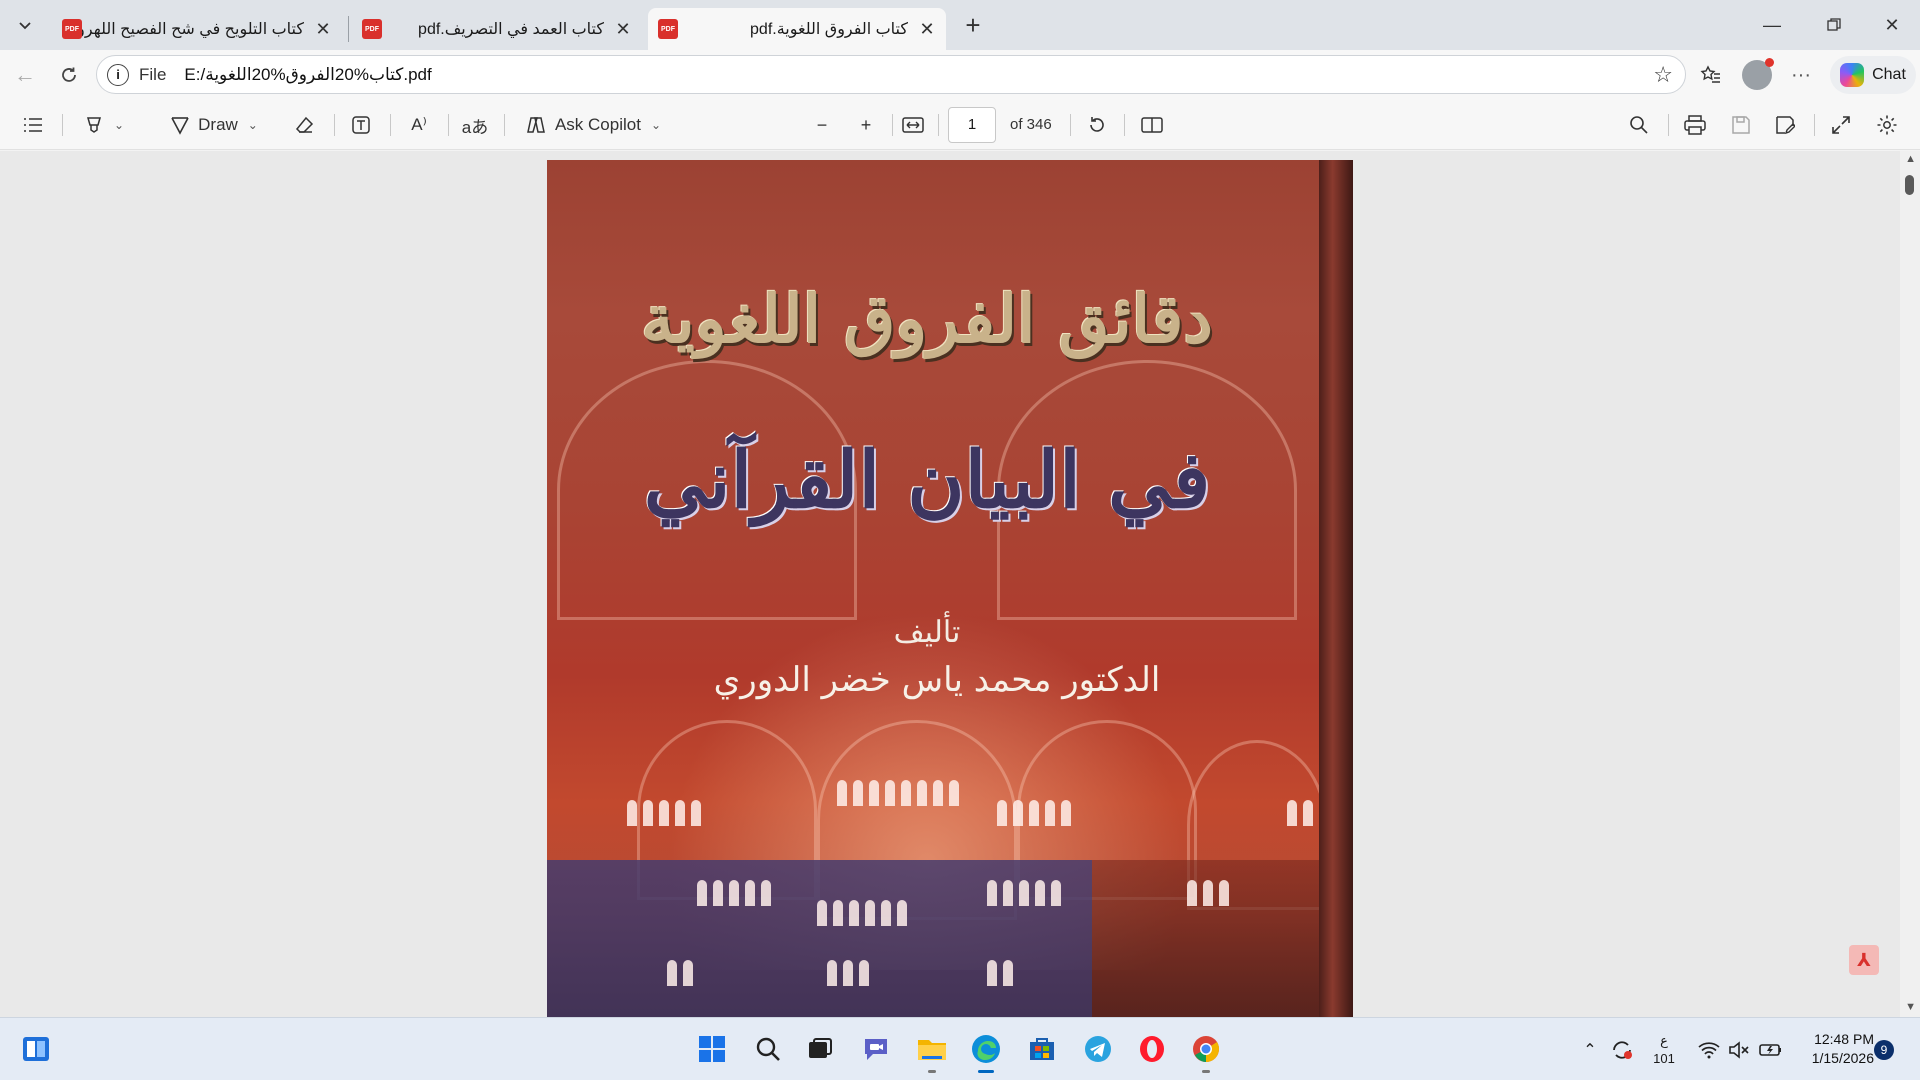  I want to click on tab-actions-menu-button, so click(25, 25).